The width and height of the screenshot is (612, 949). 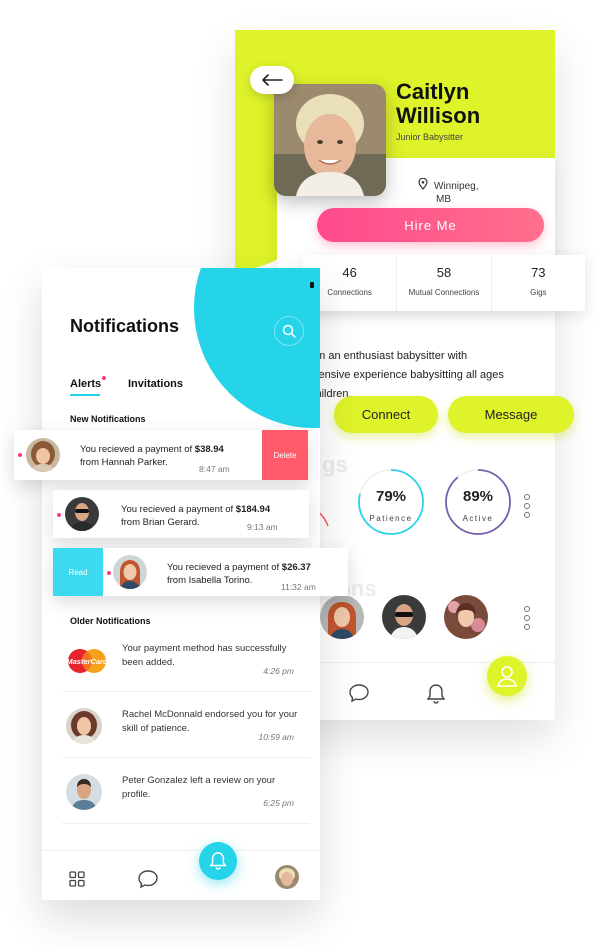 What do you see at coordinates (85, 384) in the screenshot?
I see `tab-alerts: Alerts` at bounding box center [85, 384].